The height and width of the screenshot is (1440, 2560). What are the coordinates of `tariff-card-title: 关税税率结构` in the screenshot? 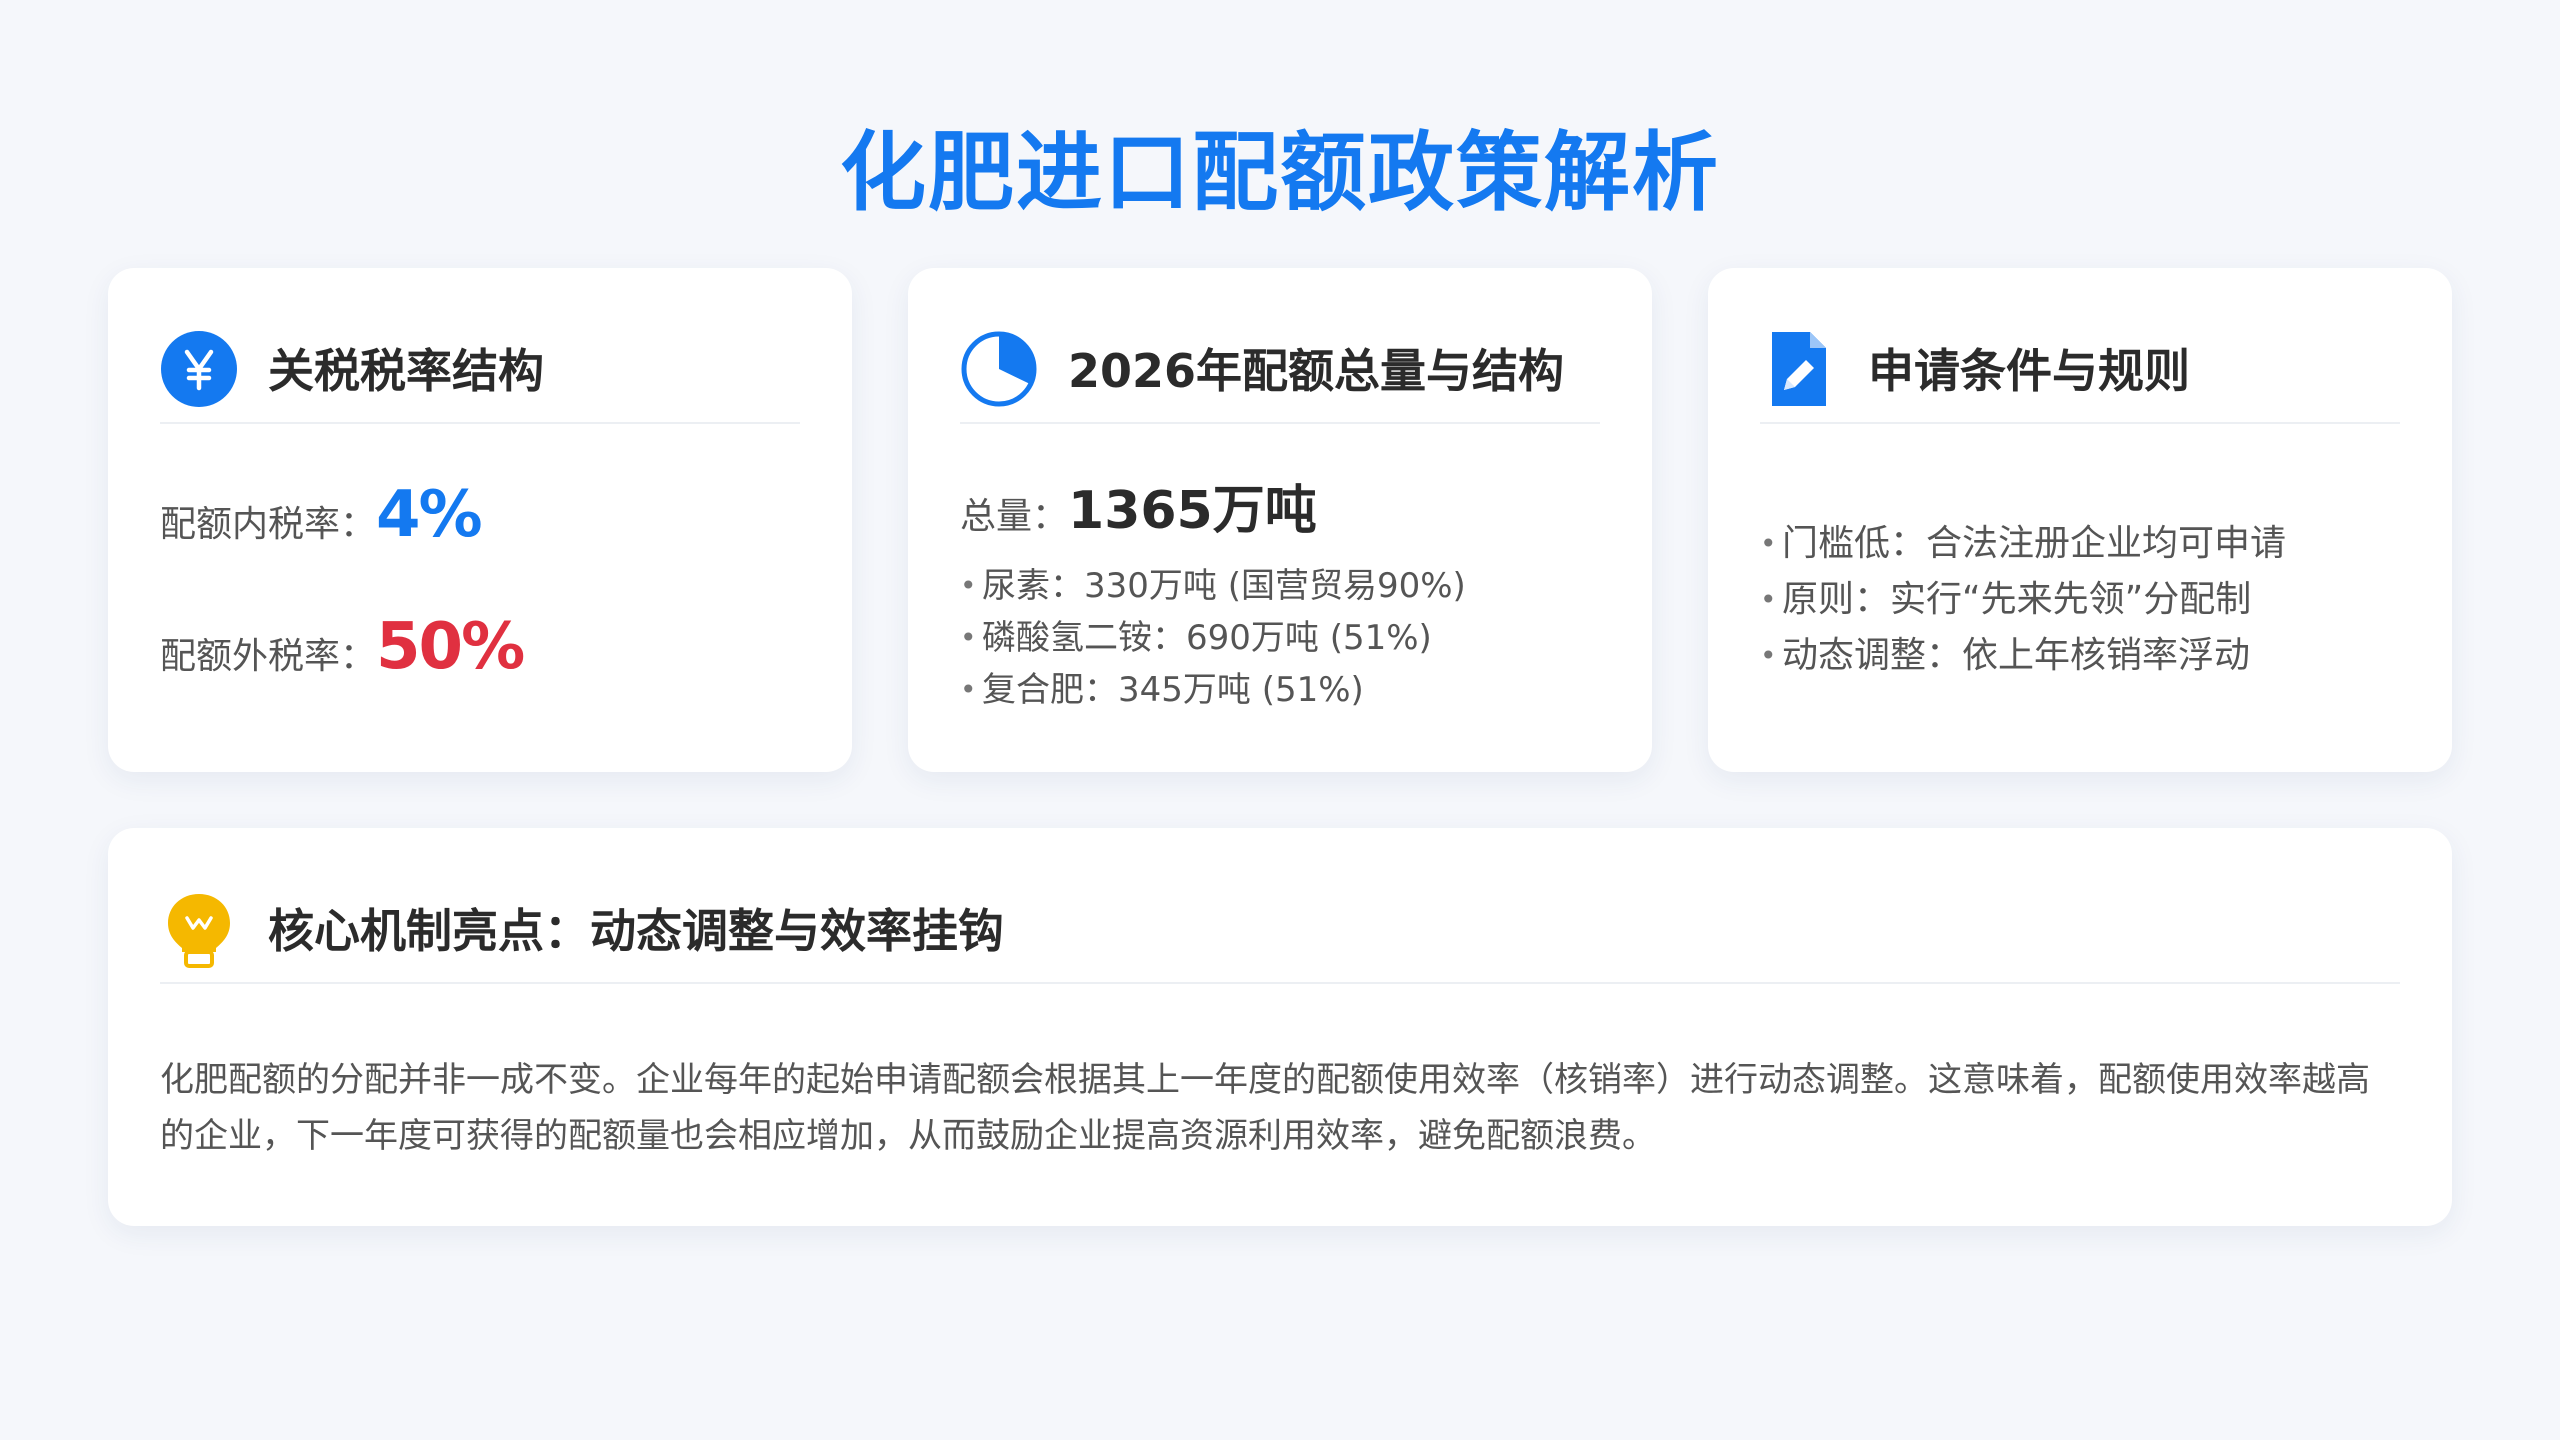 It's located at (406, 371).